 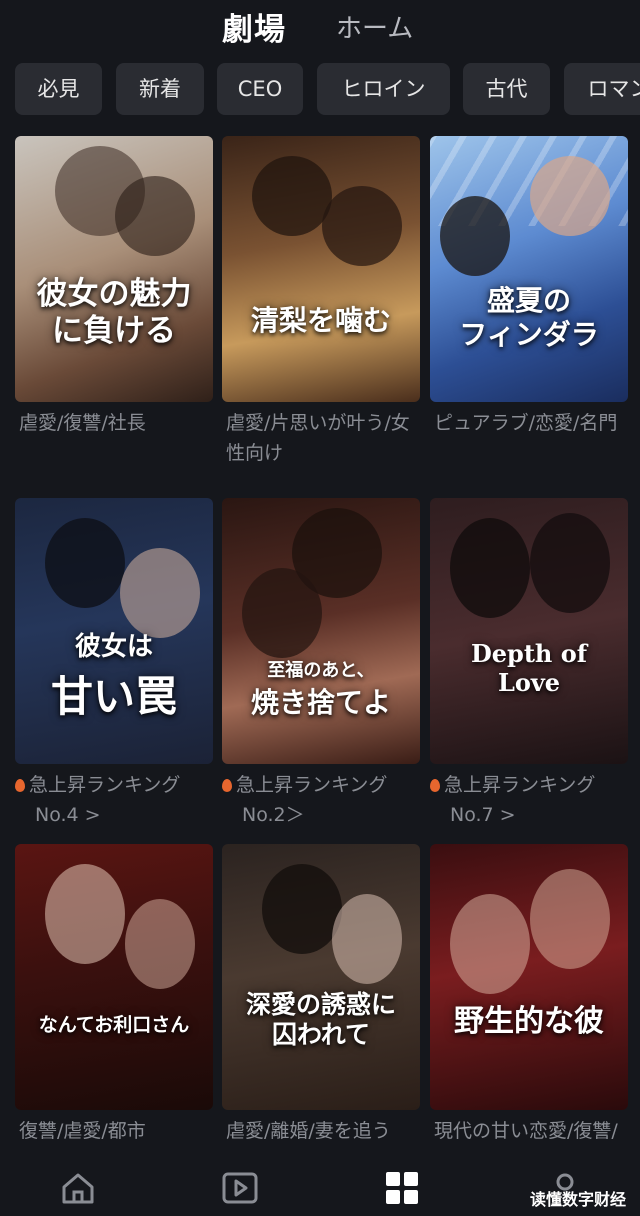 I want to click on poster-subtitle: 彼女は, so click(x=113, y=647).